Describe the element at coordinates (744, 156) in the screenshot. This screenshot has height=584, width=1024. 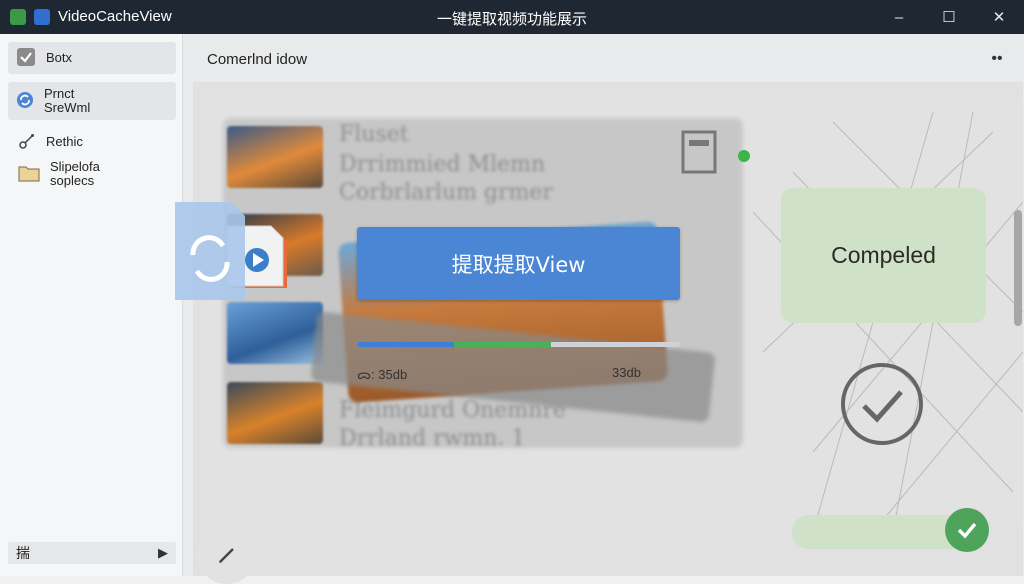
I see `status-dot-indicator` at that location.